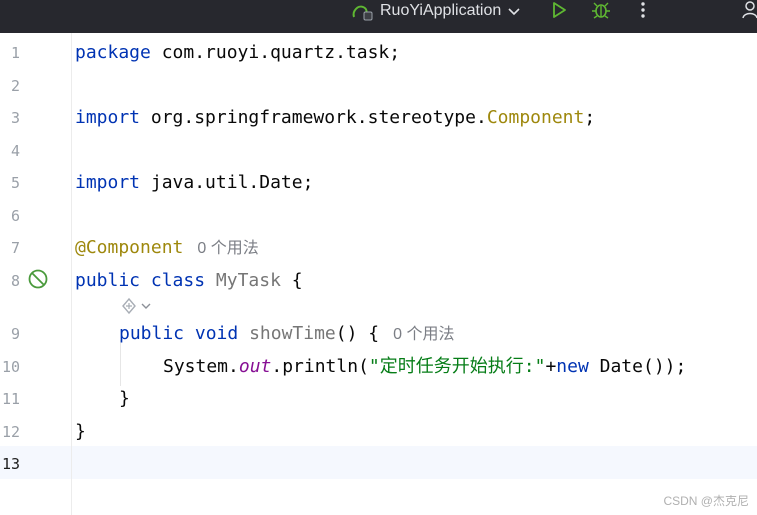  I want to click on ai-assist-icon, so click(135, 306).